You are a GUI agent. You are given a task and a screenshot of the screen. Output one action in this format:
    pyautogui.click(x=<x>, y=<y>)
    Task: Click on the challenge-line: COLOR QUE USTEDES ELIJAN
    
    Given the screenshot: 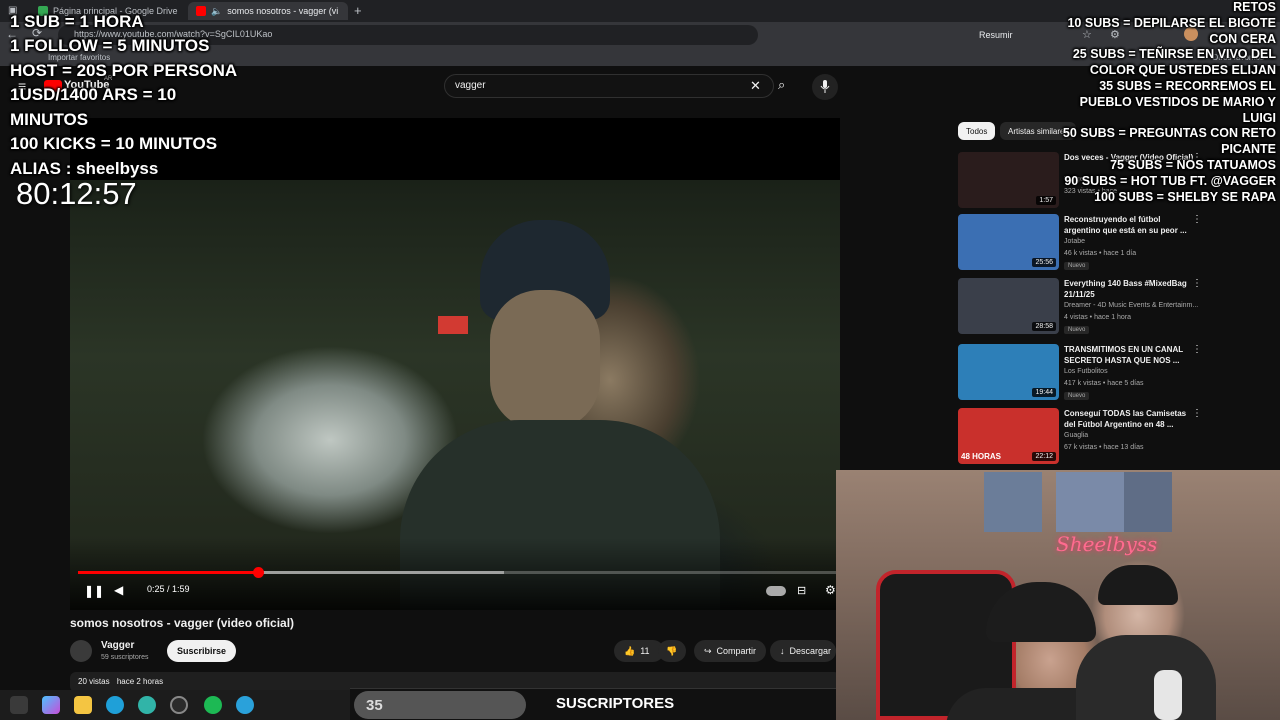 What is the action you would take?
    pyautogui.click(x=1182, y=70)
    